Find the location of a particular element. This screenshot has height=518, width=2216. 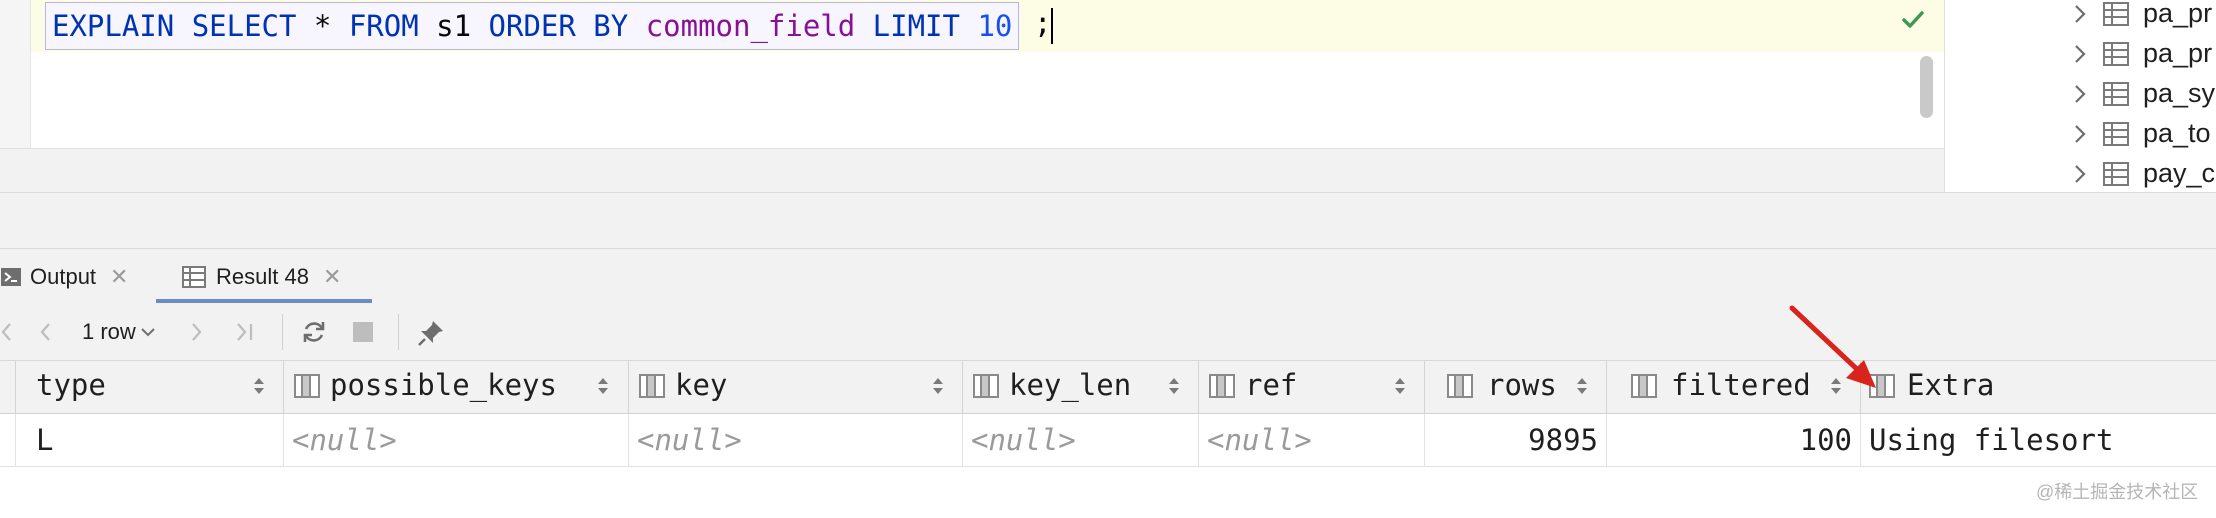

cell-value: L is located at coordinates (45, 440).